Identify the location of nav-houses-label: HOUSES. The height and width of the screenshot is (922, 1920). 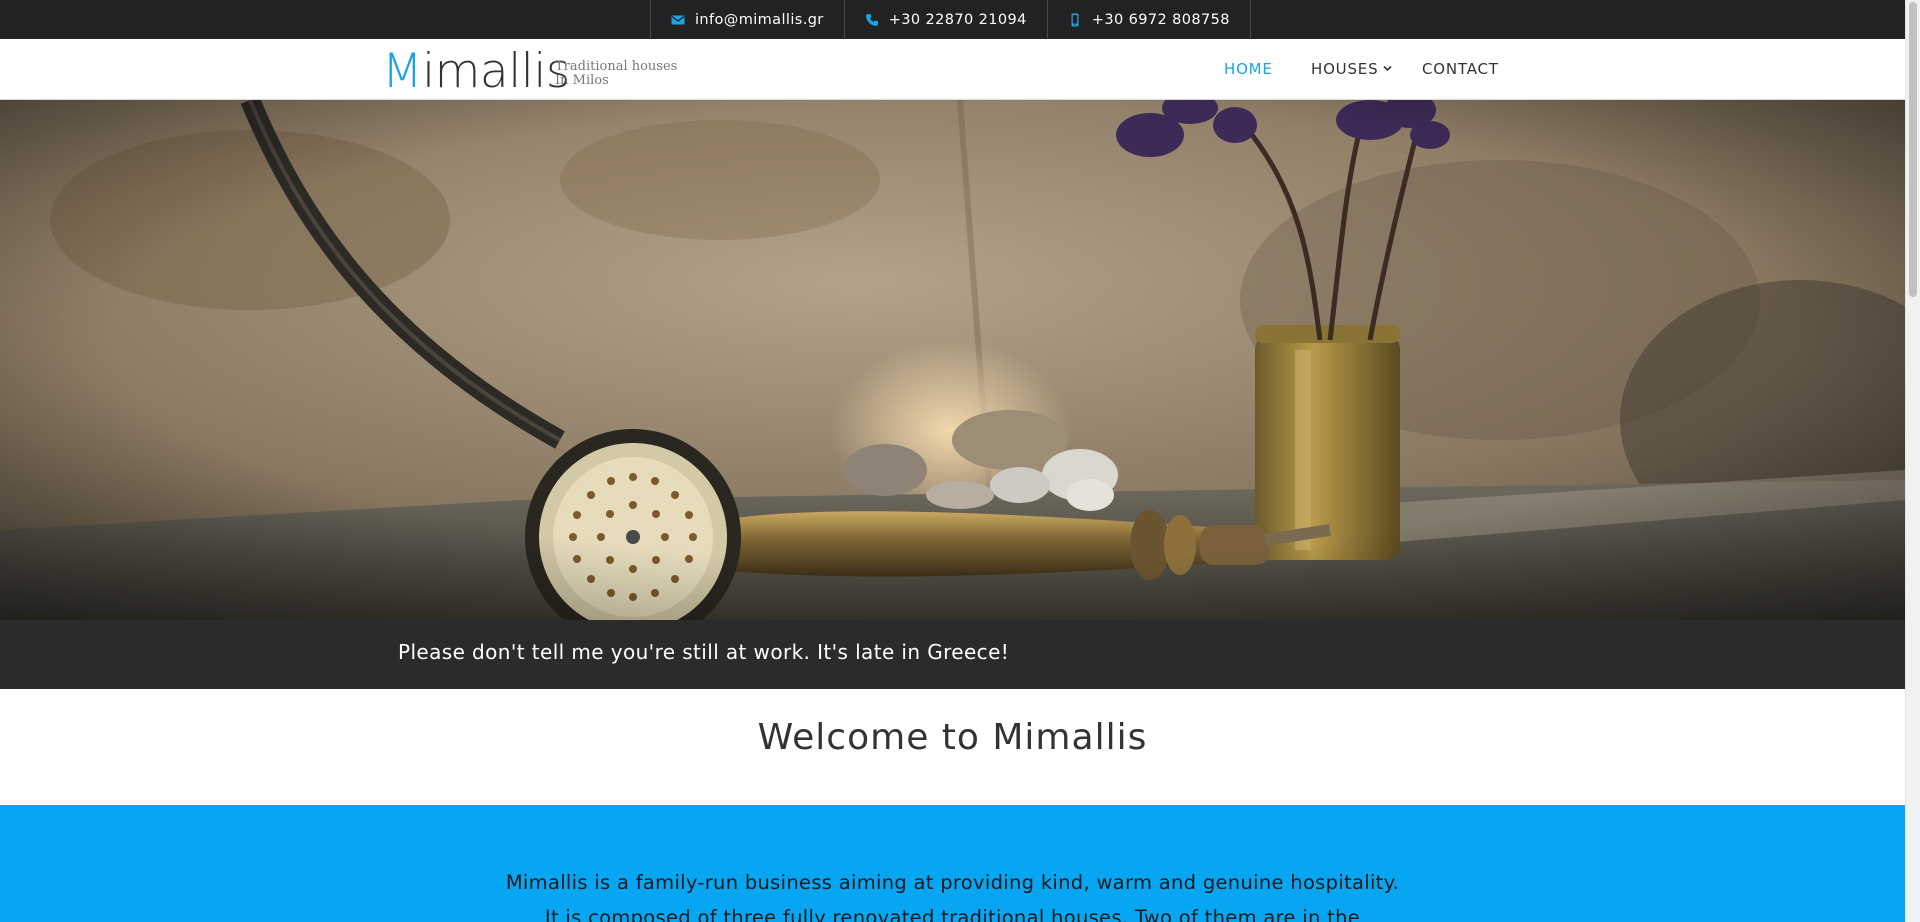
(1345, 69).